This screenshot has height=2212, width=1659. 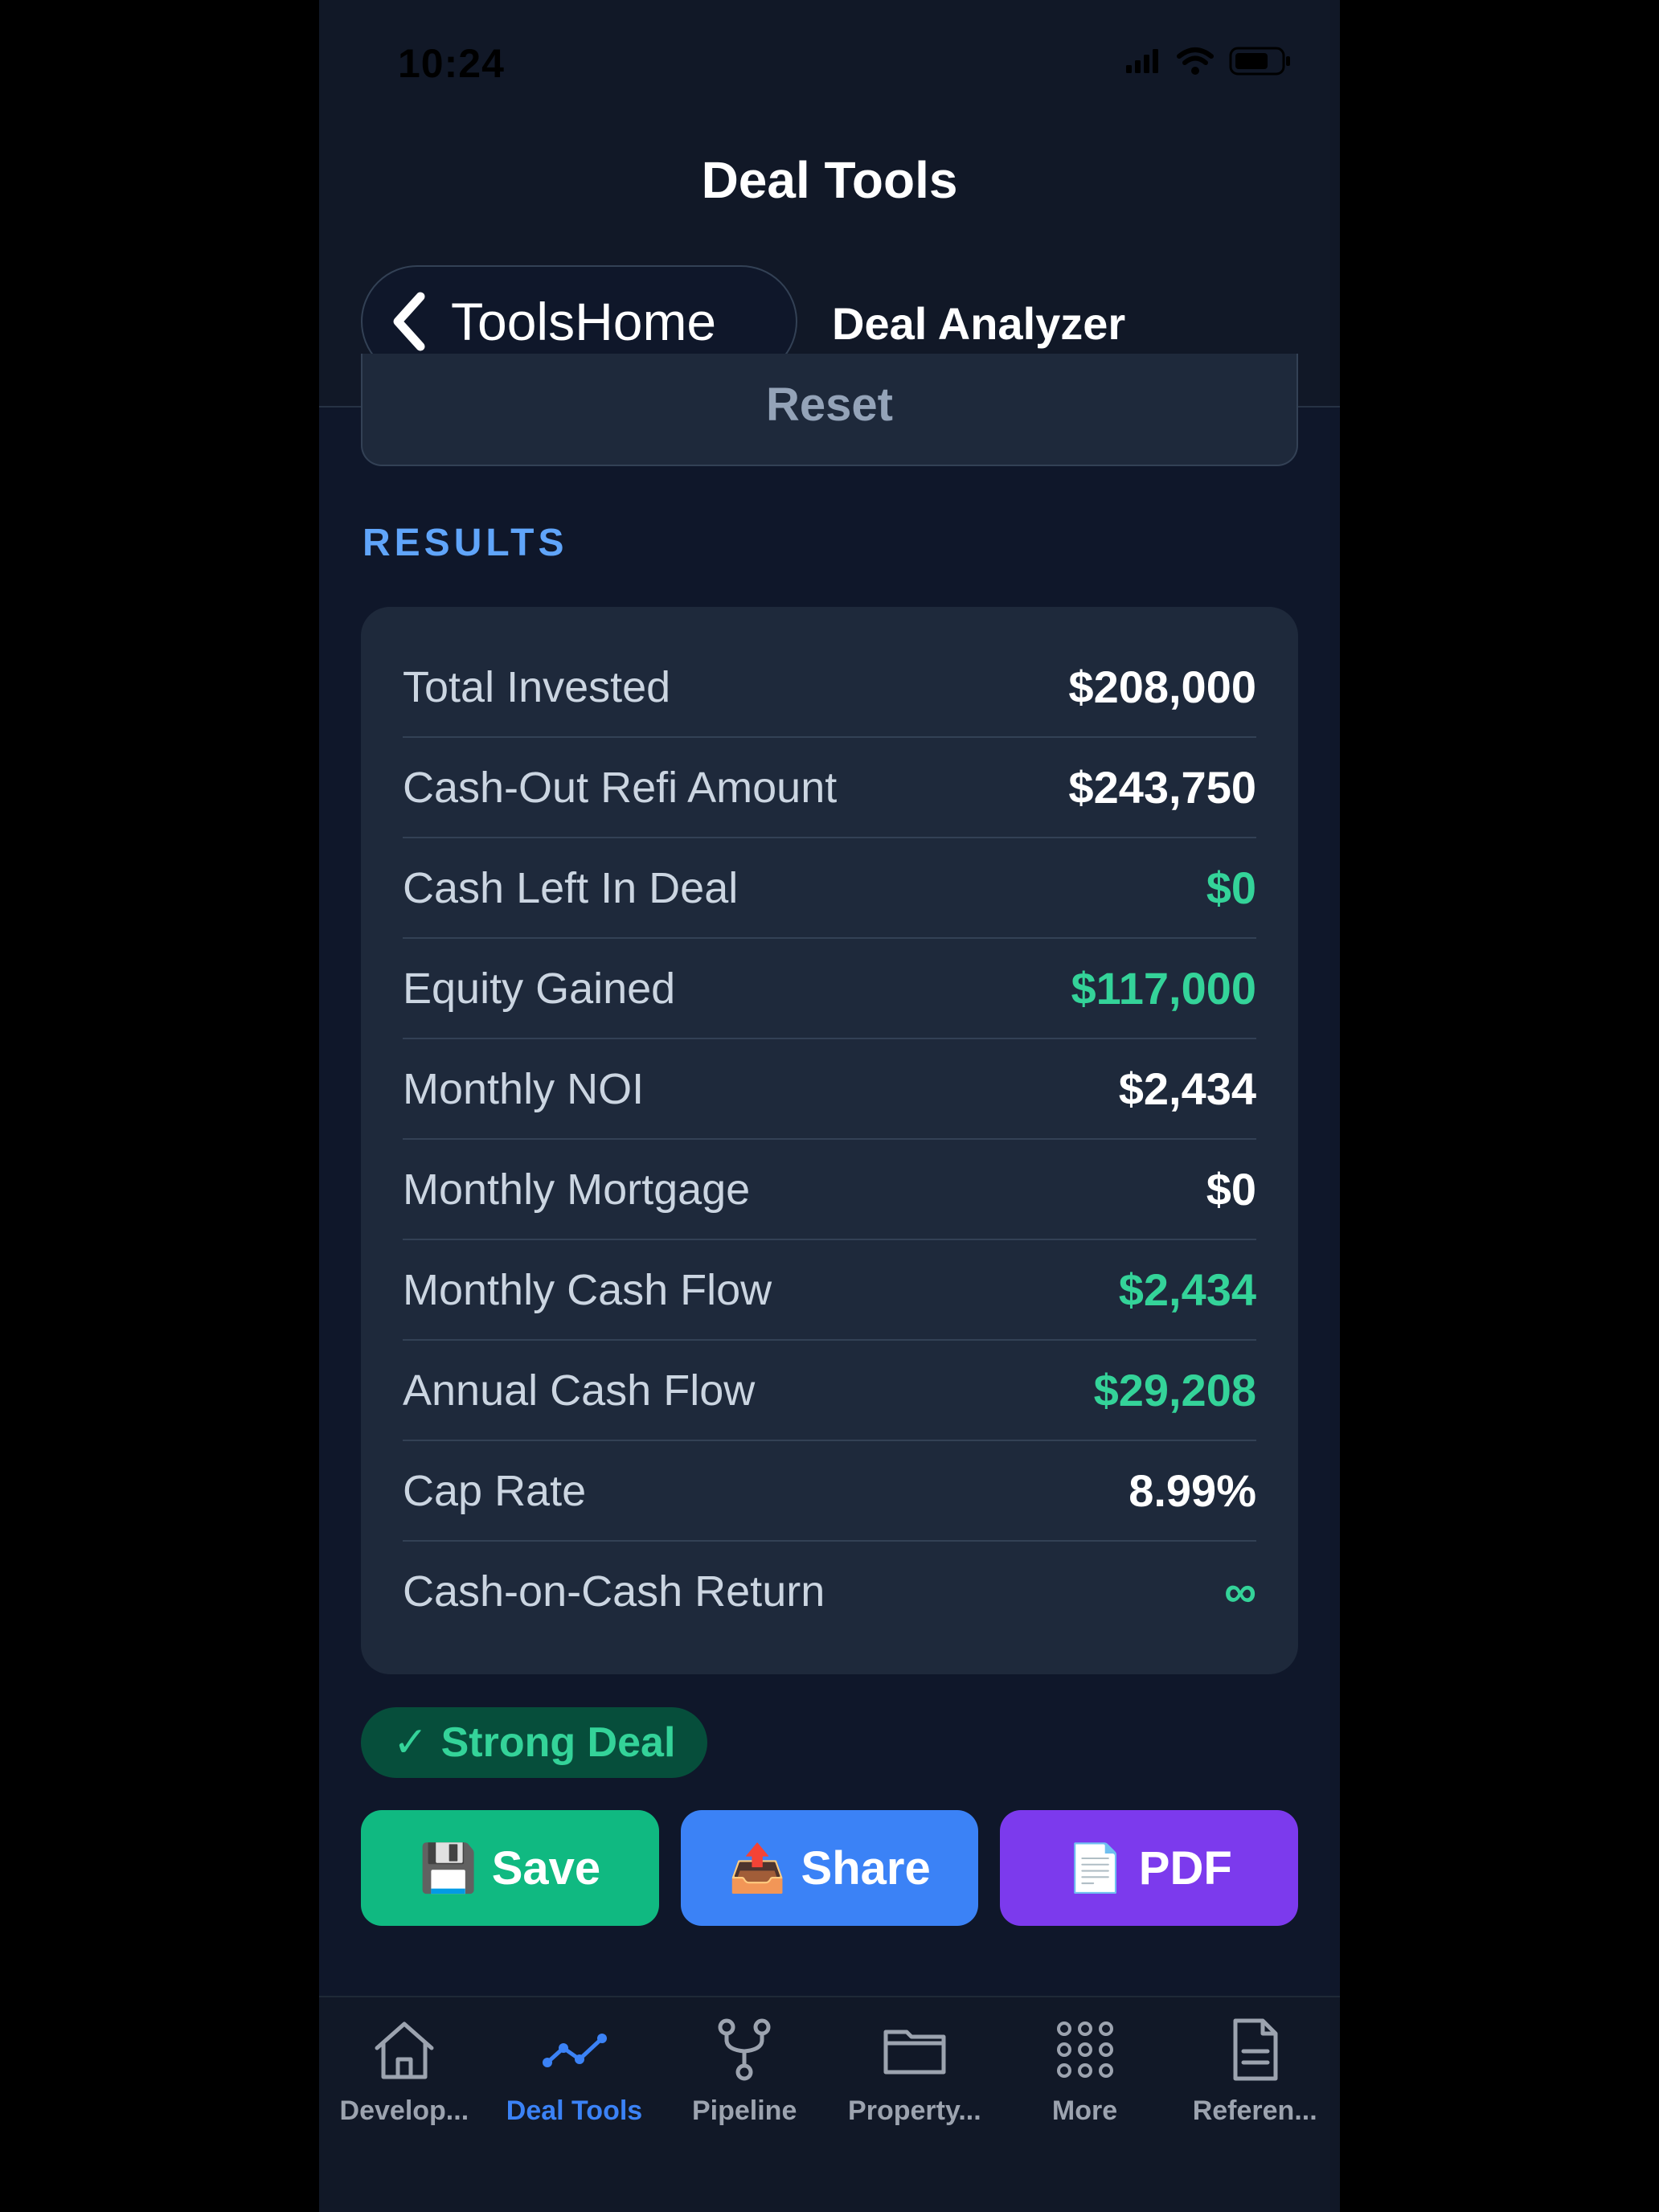 I want to click on result-label: Total Invested, so click(x=537, y=686).